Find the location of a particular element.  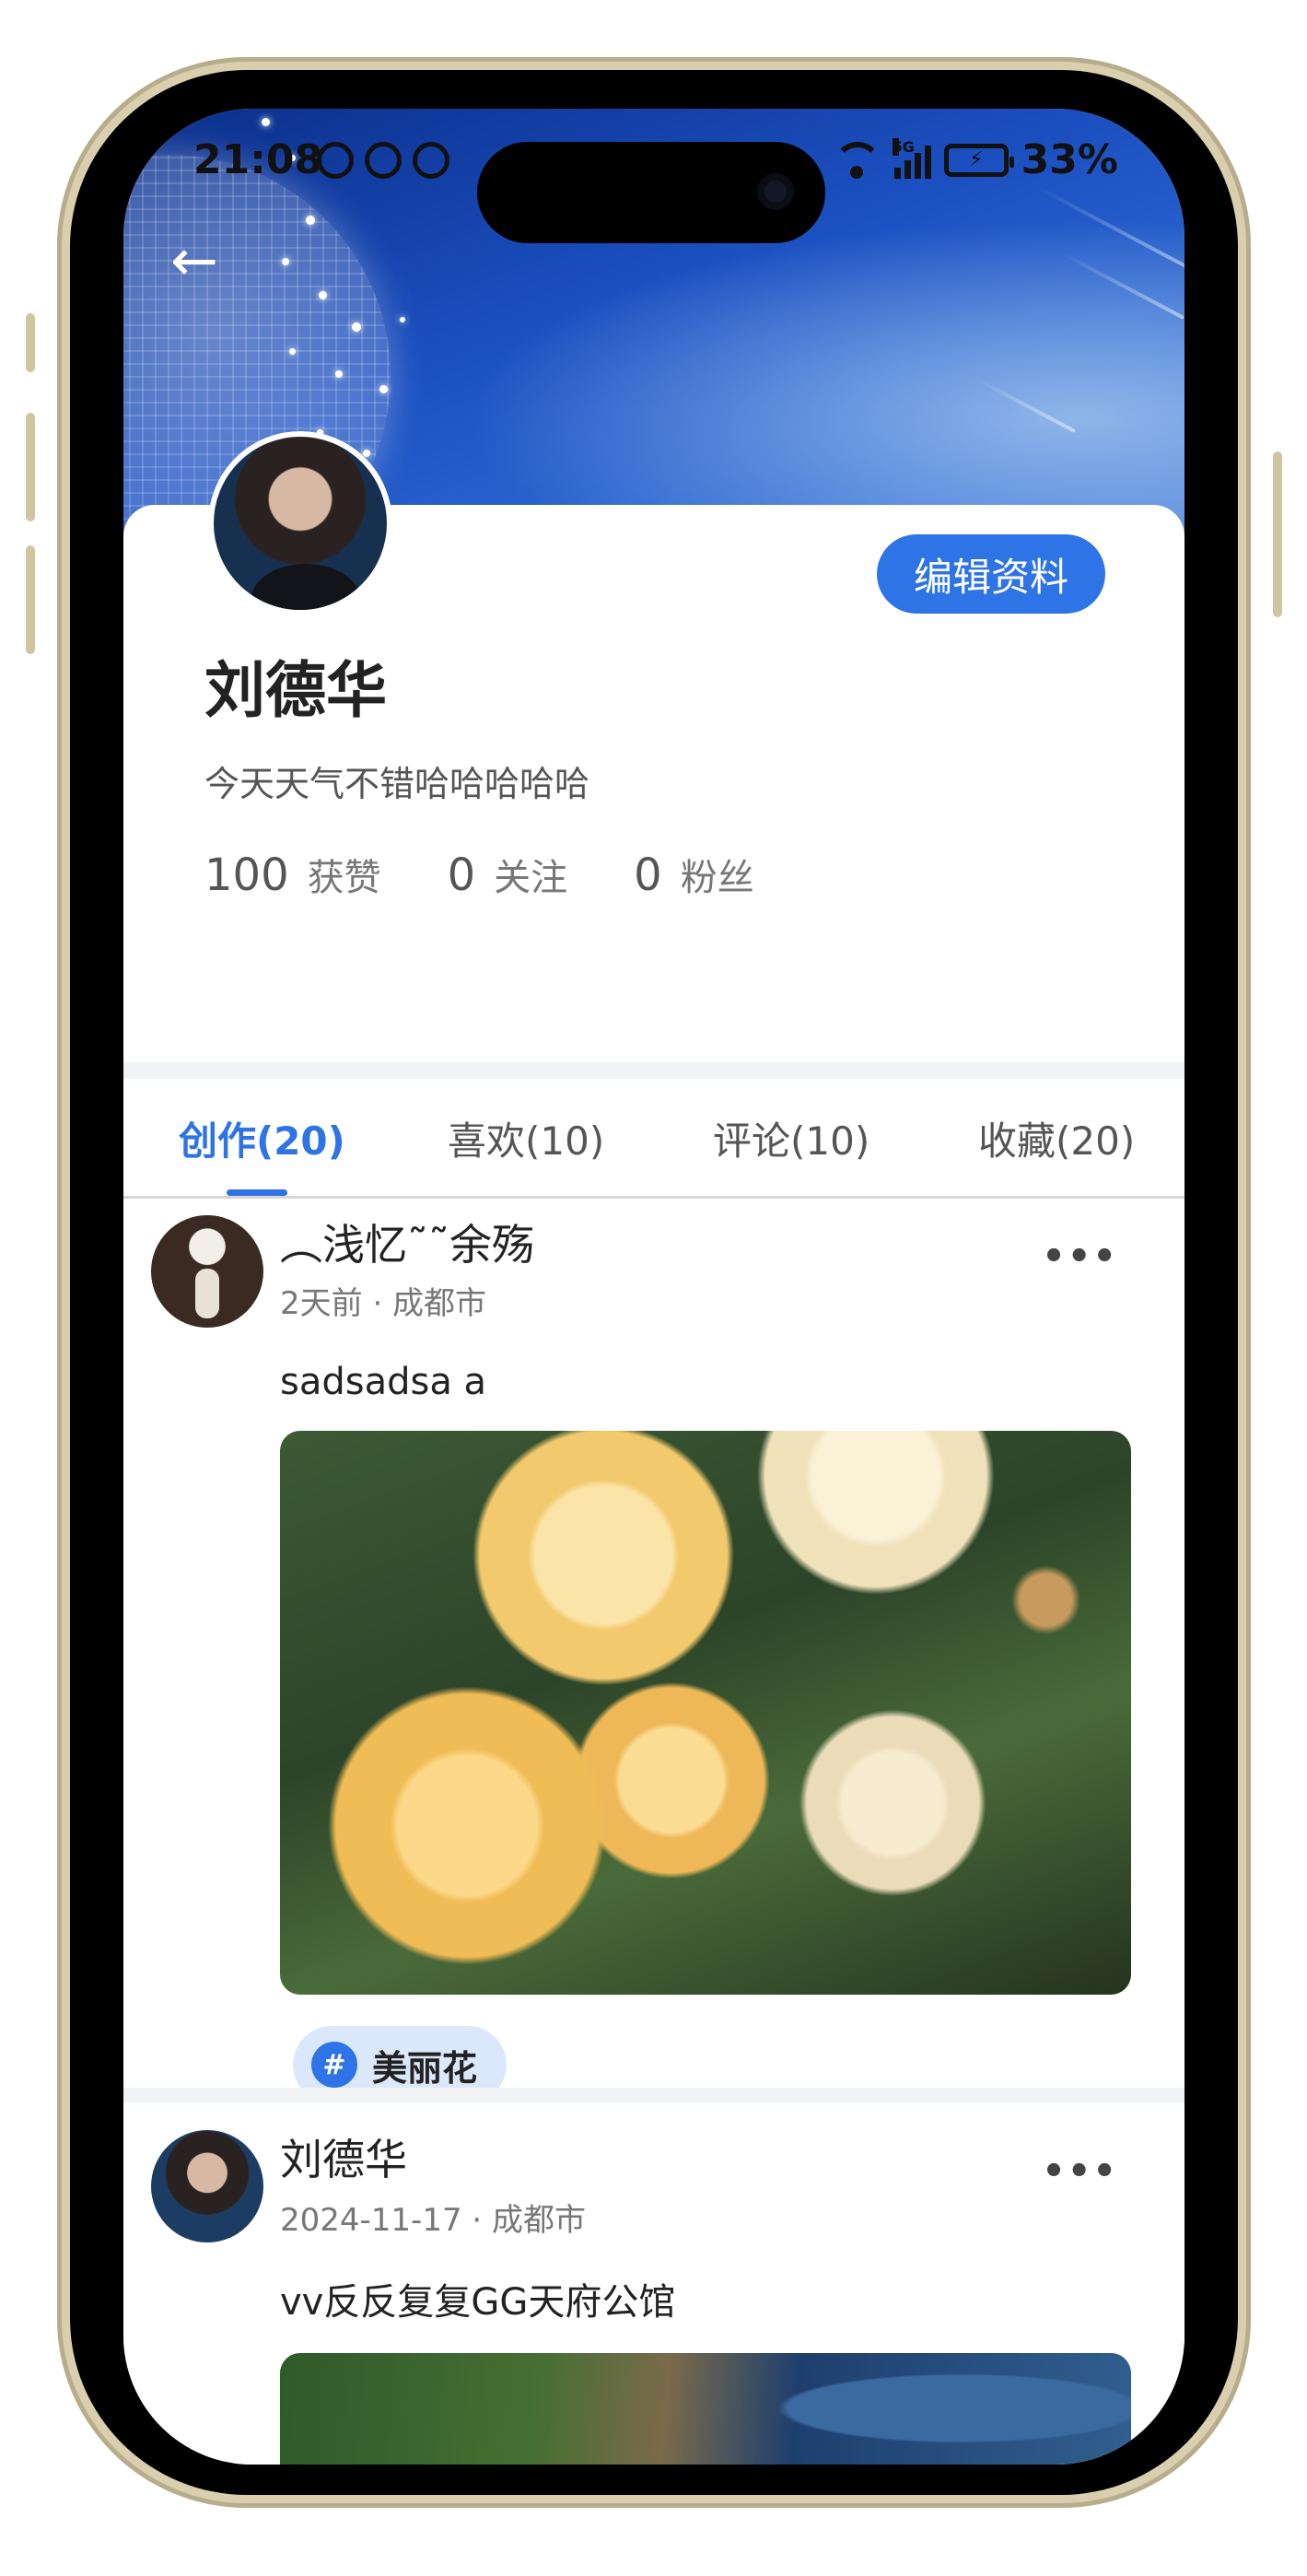

power-button is located at coordinates (1278, 534).